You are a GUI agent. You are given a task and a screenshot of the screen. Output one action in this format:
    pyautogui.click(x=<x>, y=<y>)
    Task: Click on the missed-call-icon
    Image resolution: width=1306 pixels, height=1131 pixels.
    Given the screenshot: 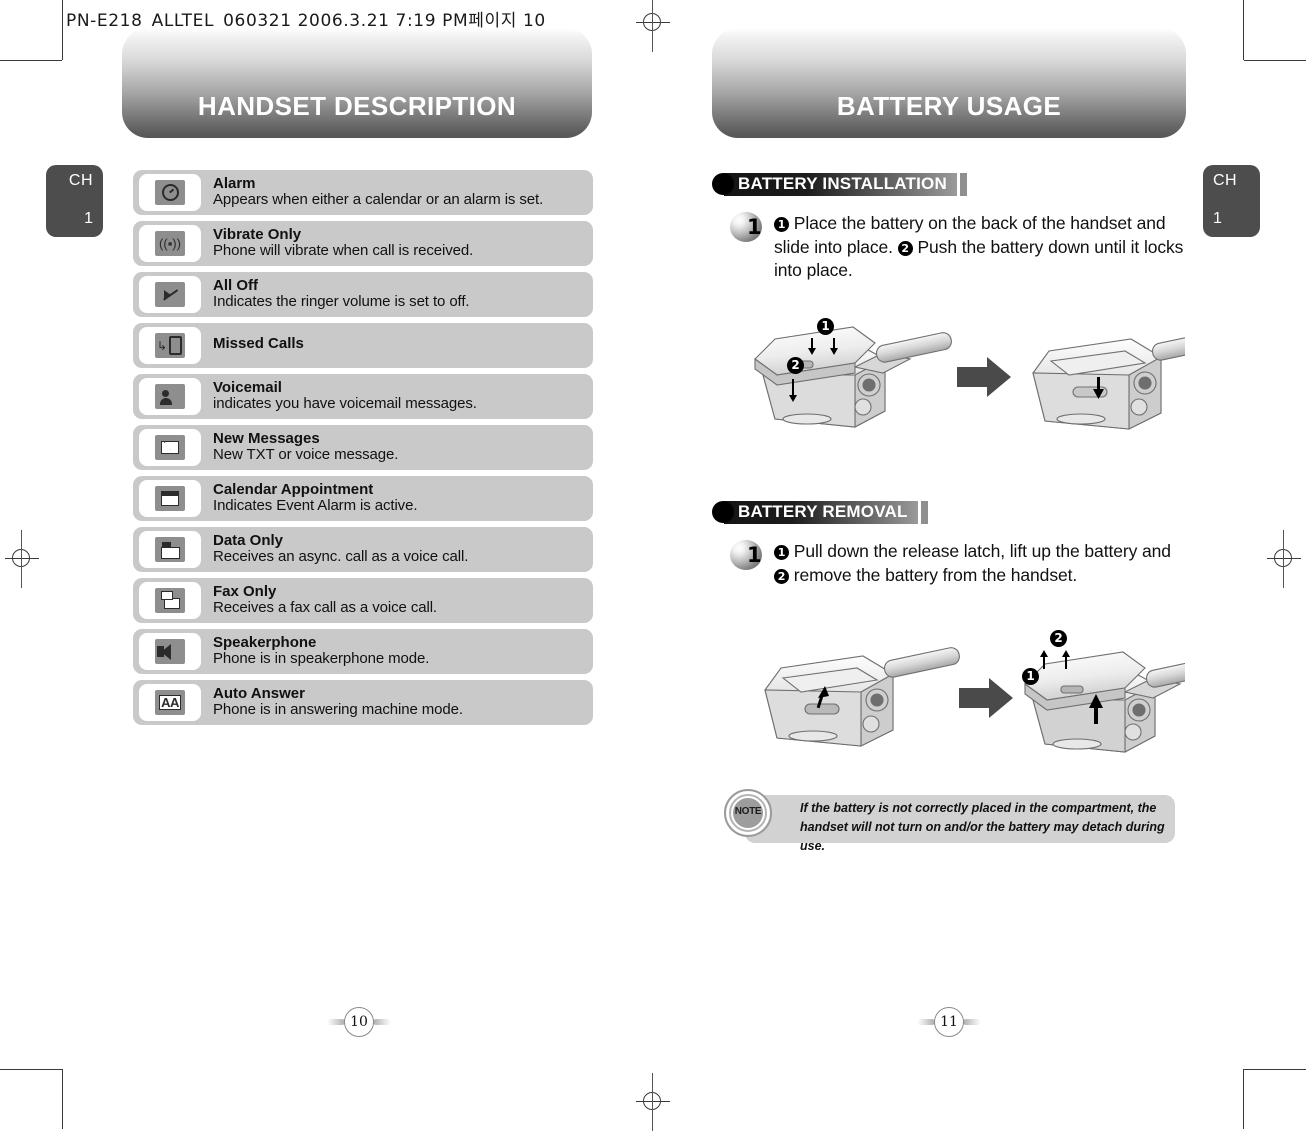 What is the action you would take?
    pyautogui.click(x=170, y=345)
    